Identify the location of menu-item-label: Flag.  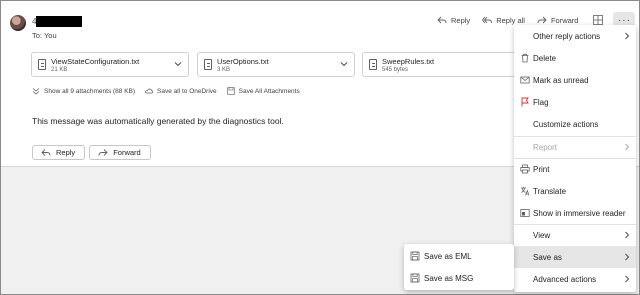
(541, 102).